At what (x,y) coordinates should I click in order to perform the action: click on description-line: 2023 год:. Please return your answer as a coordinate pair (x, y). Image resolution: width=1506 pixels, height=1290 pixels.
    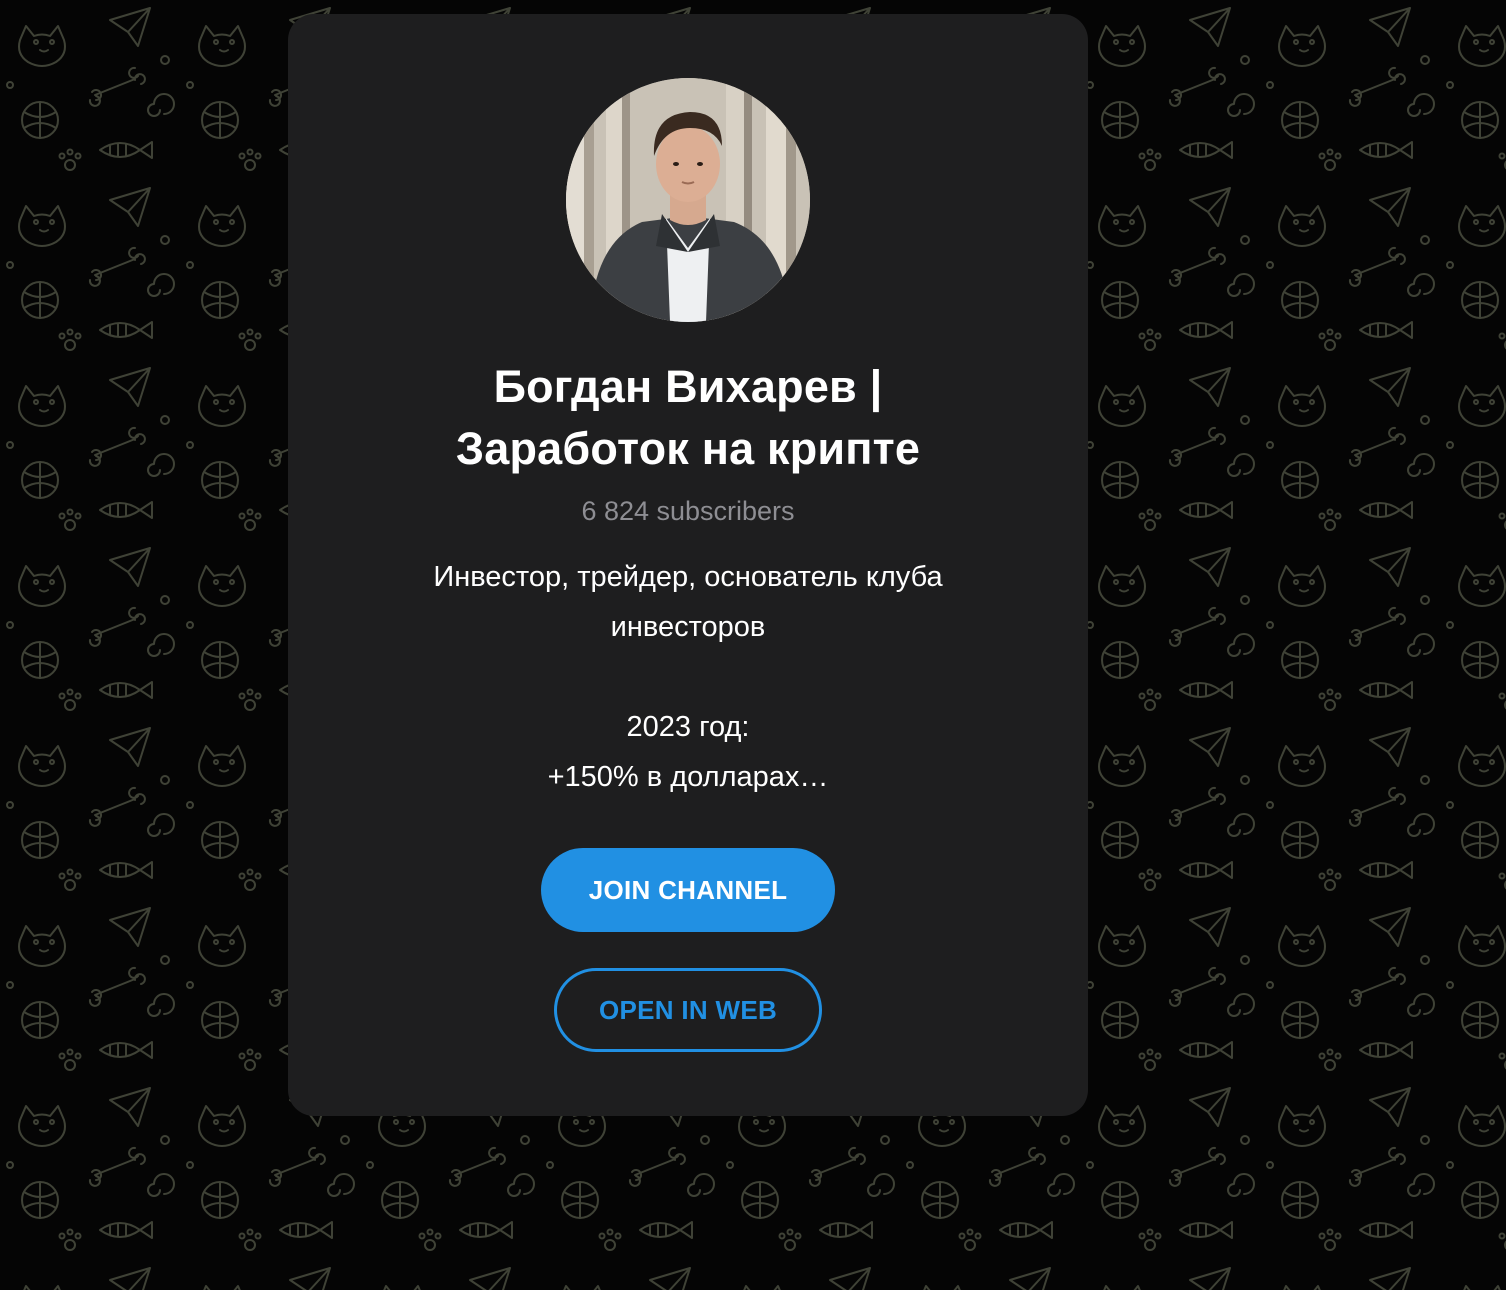
    Looking at the image, I should click on (688, 727).